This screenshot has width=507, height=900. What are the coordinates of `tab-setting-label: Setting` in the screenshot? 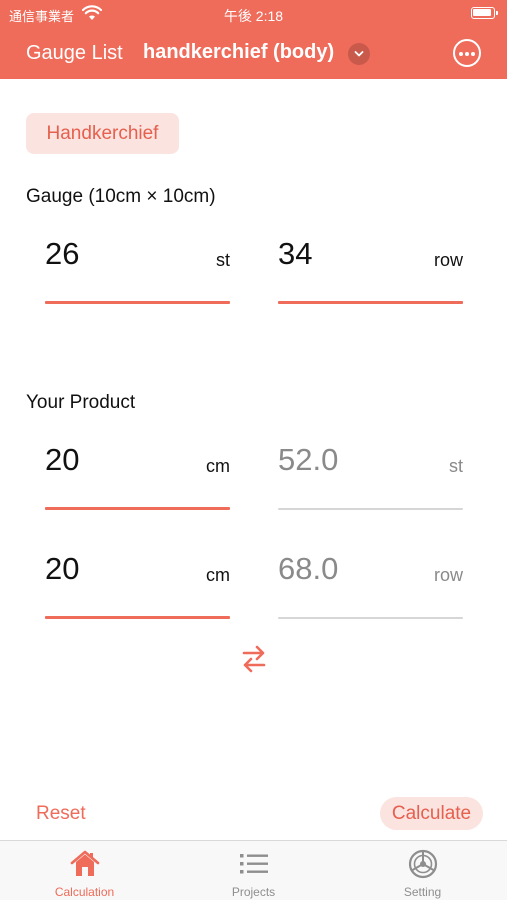 It's located at (422, 892).